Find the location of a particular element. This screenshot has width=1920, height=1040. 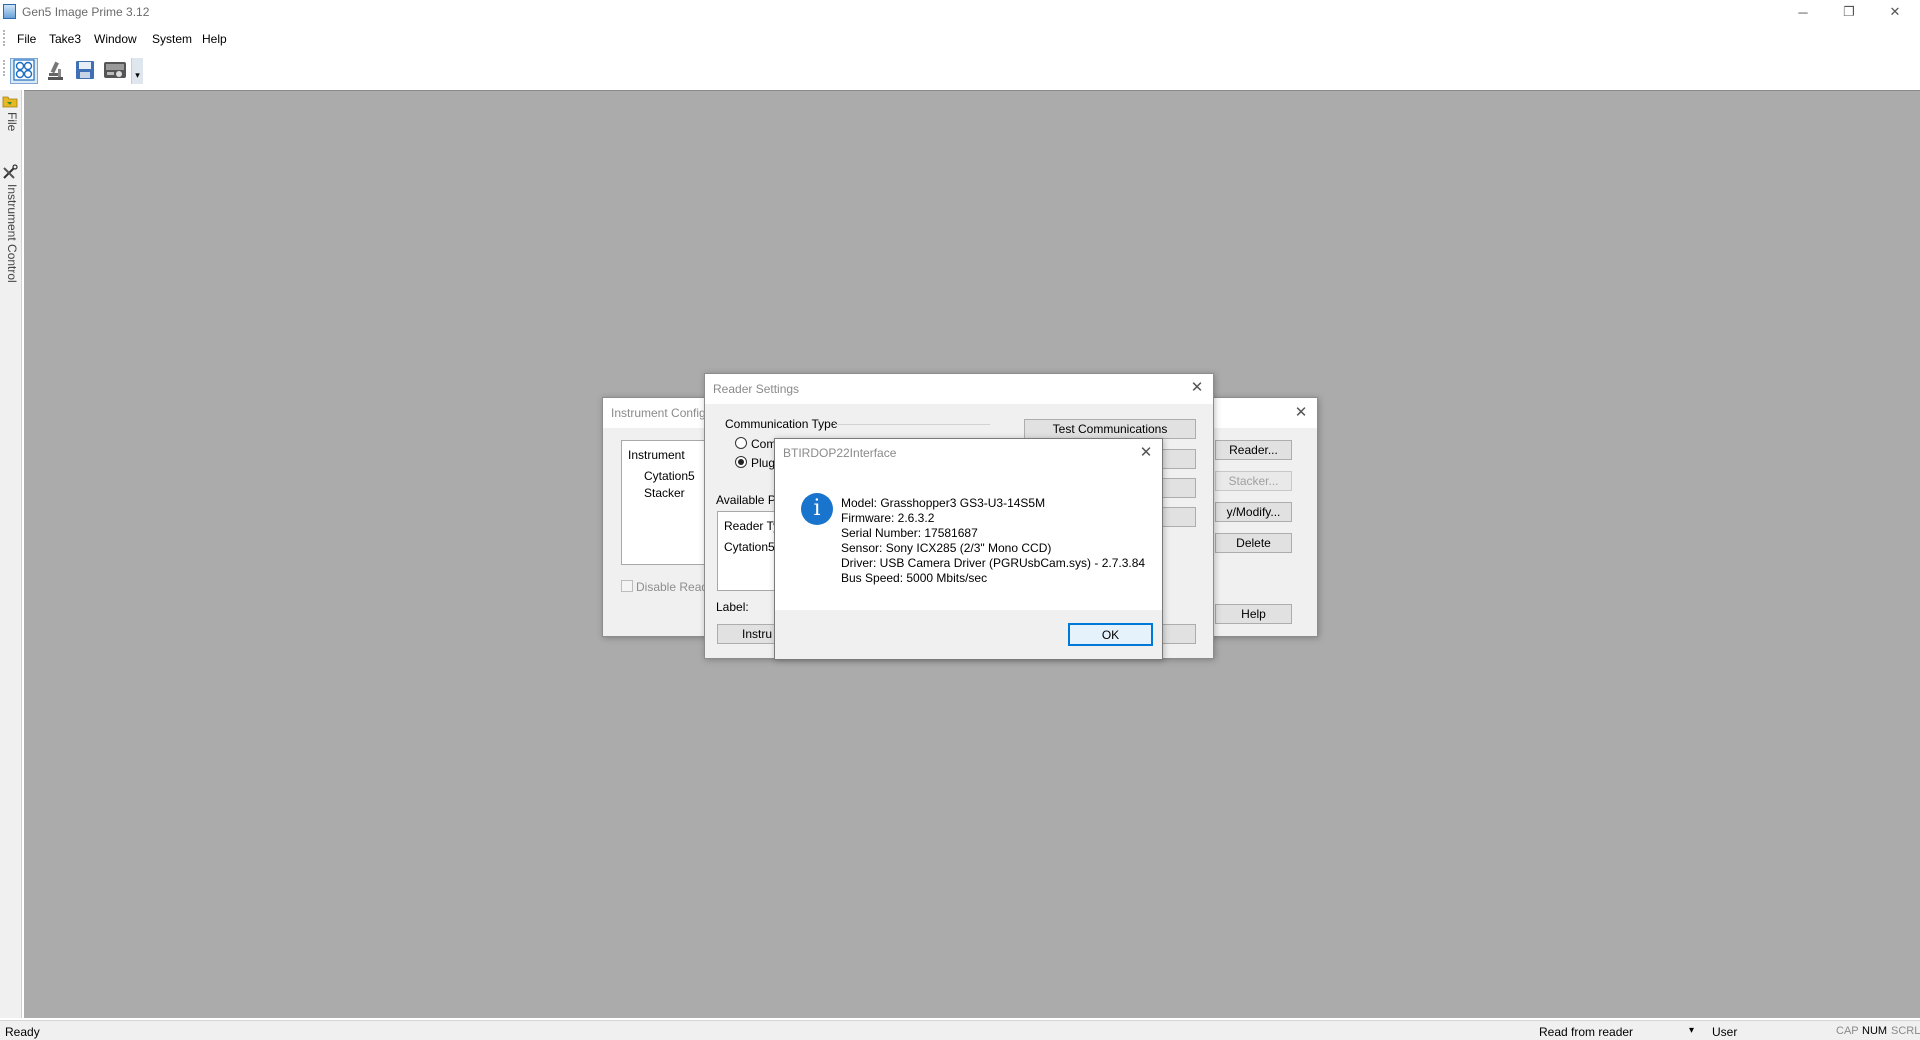

toolbar-grip is located at coordinates (4, 68).